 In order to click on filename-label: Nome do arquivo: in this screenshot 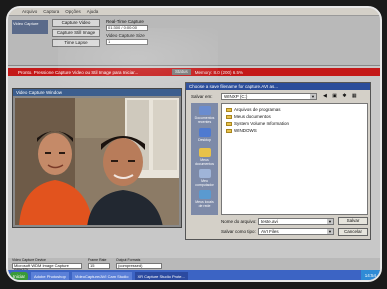, I will do `click(239, 221)`.